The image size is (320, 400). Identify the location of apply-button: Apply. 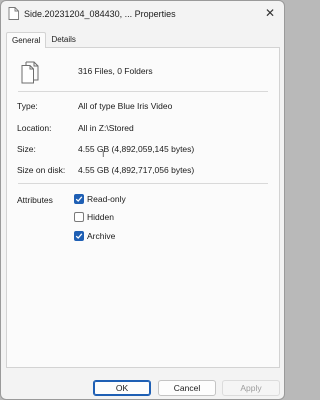
(251, 388).